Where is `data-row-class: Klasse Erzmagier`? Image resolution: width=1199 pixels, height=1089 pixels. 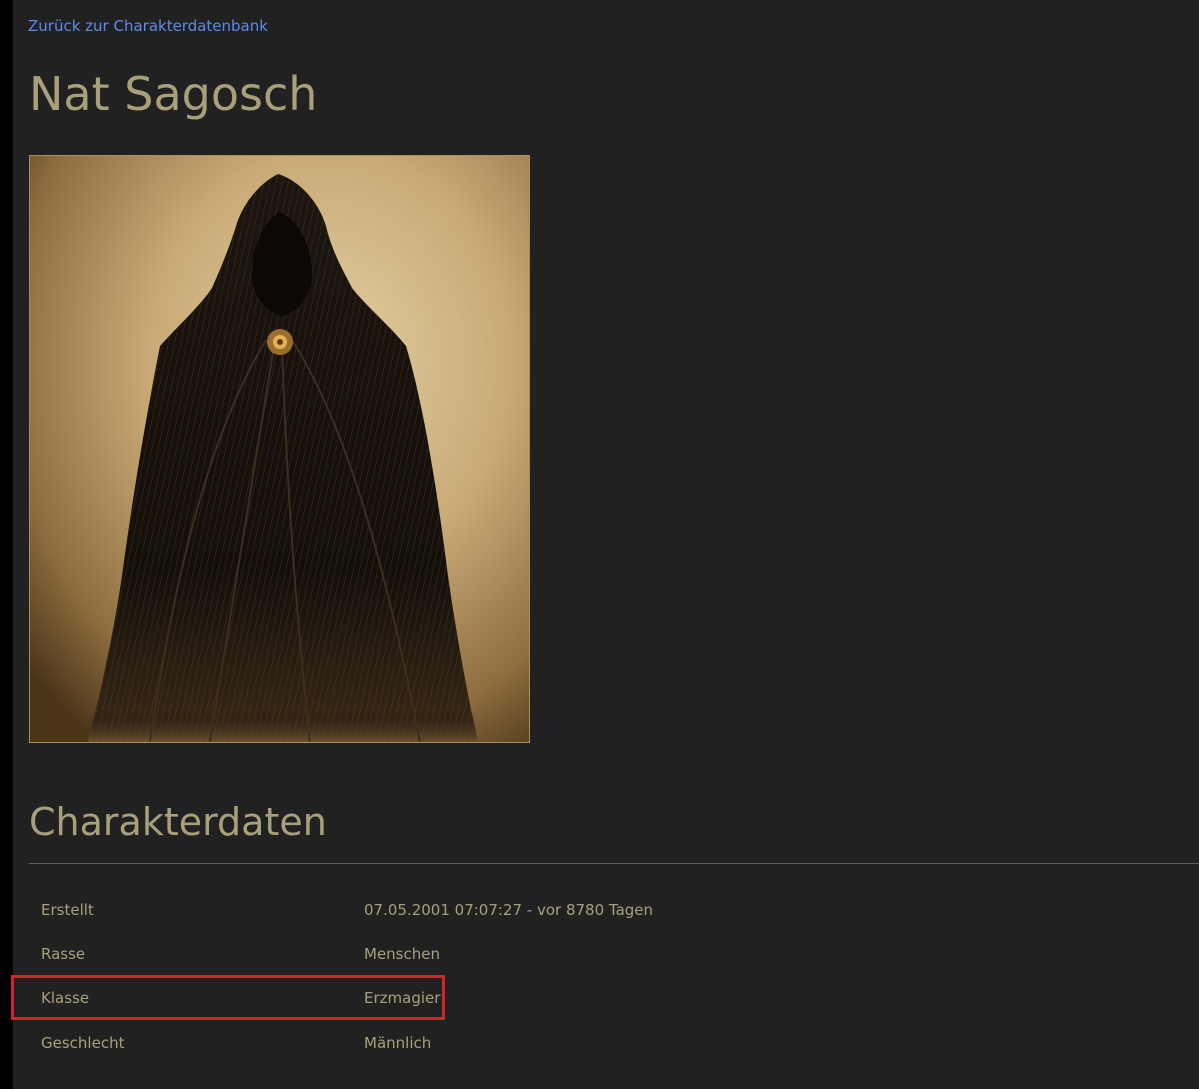 data-row-class: Klasse Erzmagier is located at coordinates (614, 999).